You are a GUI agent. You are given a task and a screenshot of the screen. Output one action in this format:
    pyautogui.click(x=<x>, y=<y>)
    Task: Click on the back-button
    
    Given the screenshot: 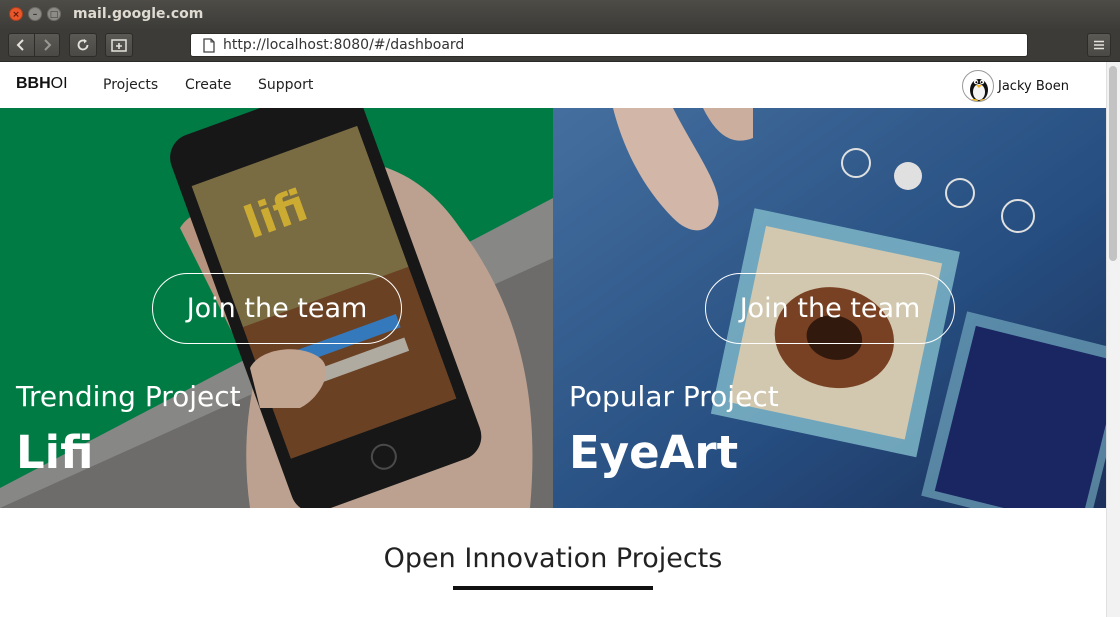 What is the action you would take?
    pyautogui.click(x=21, y=45)
    